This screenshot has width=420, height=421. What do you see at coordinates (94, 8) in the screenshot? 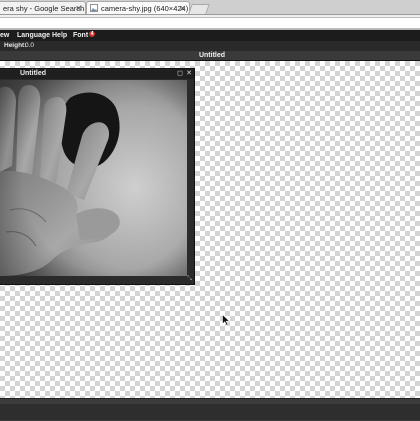
I see `image-file-icon` at bounding box center [94, 8].